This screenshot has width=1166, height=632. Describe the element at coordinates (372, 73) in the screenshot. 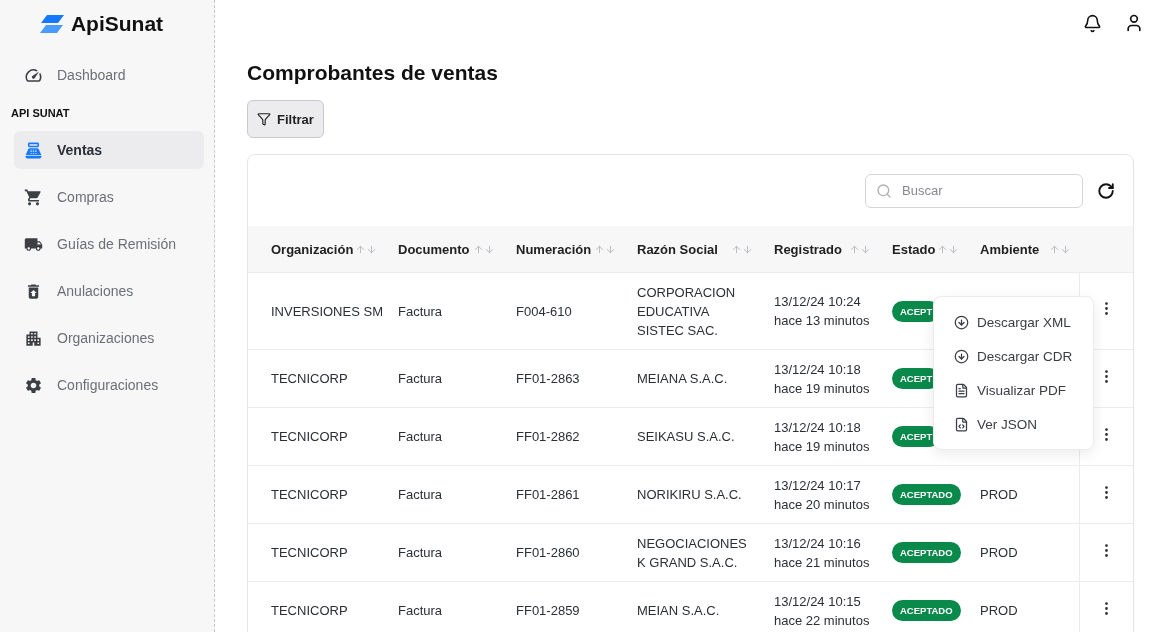

I see `page-title: Comprobantes de ventas` at that location.